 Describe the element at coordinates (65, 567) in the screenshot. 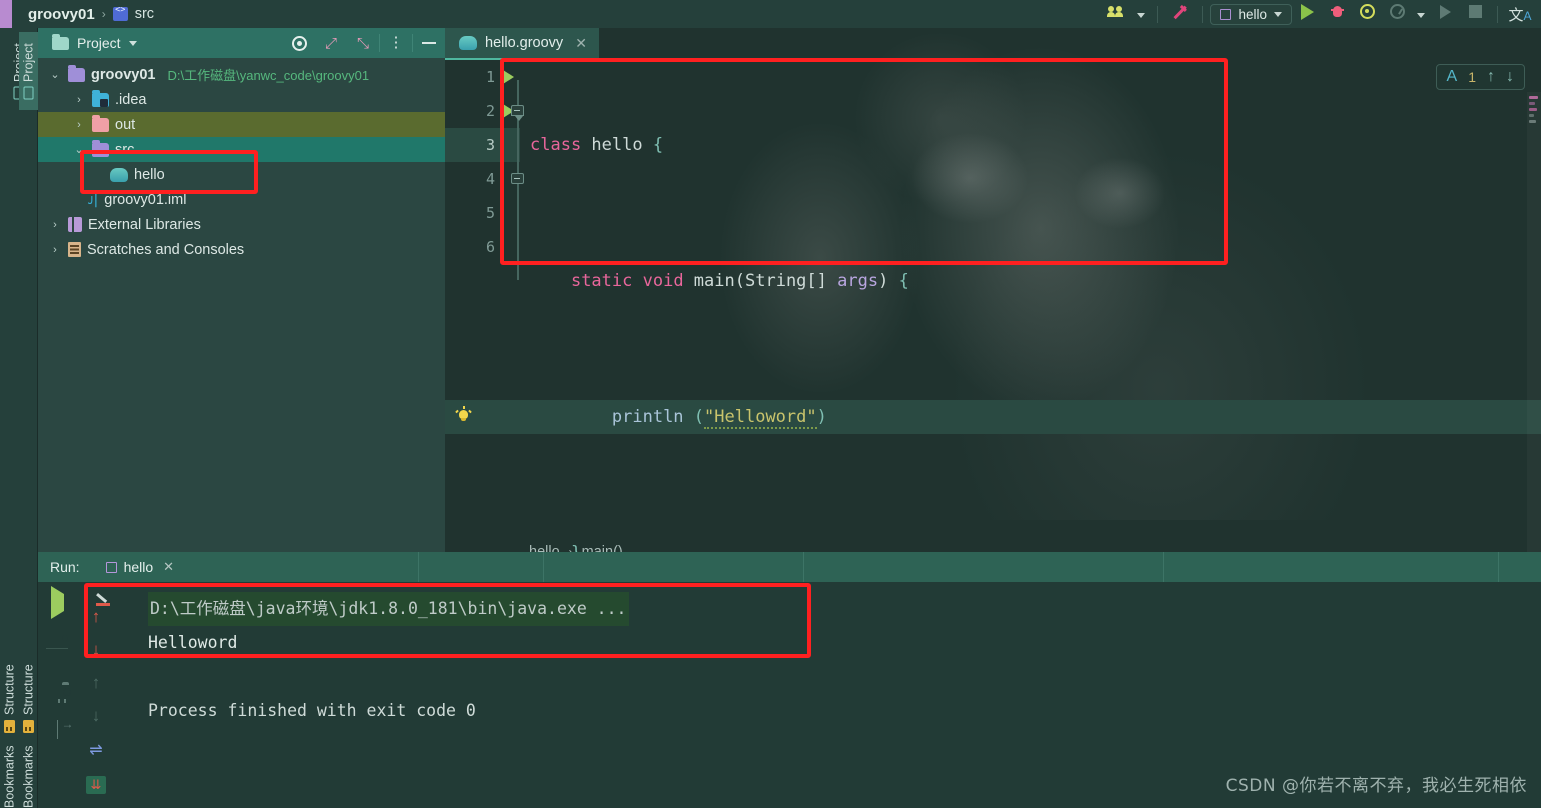

I see `run-panel-label: Run:` at that location.